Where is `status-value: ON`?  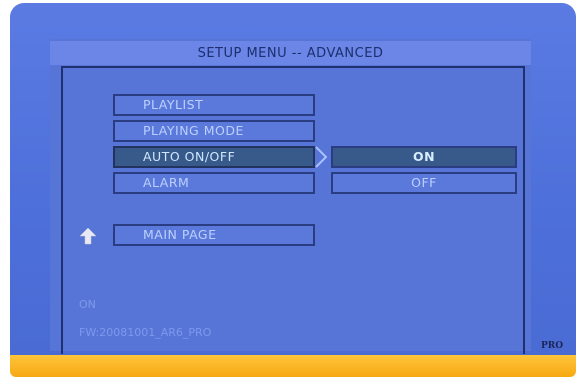
status-value: ON is located at coordinates (87, 304).